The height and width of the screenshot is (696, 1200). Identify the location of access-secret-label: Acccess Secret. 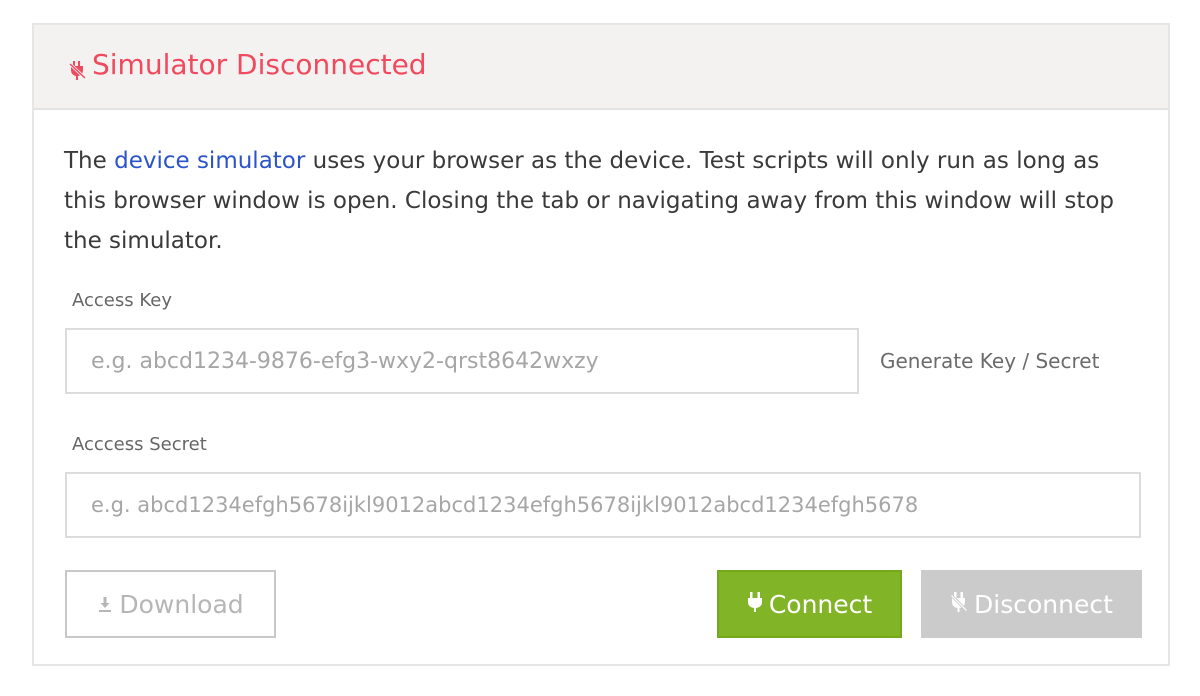
(139, 444).